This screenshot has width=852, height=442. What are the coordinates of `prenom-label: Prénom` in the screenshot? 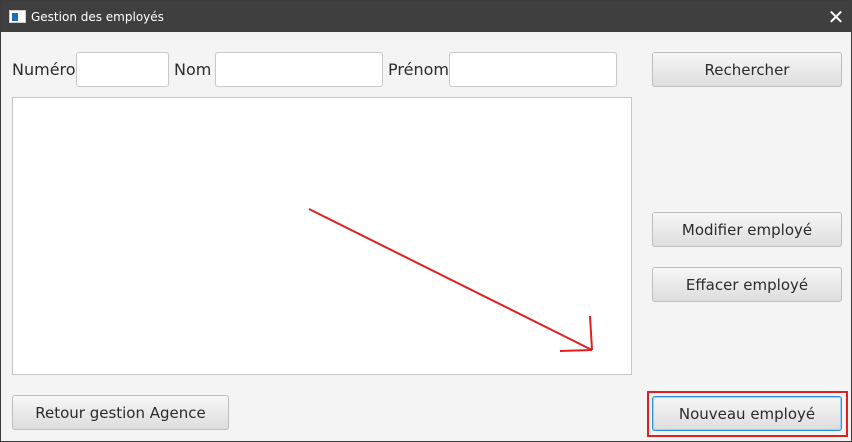 It's located at (418, 69).